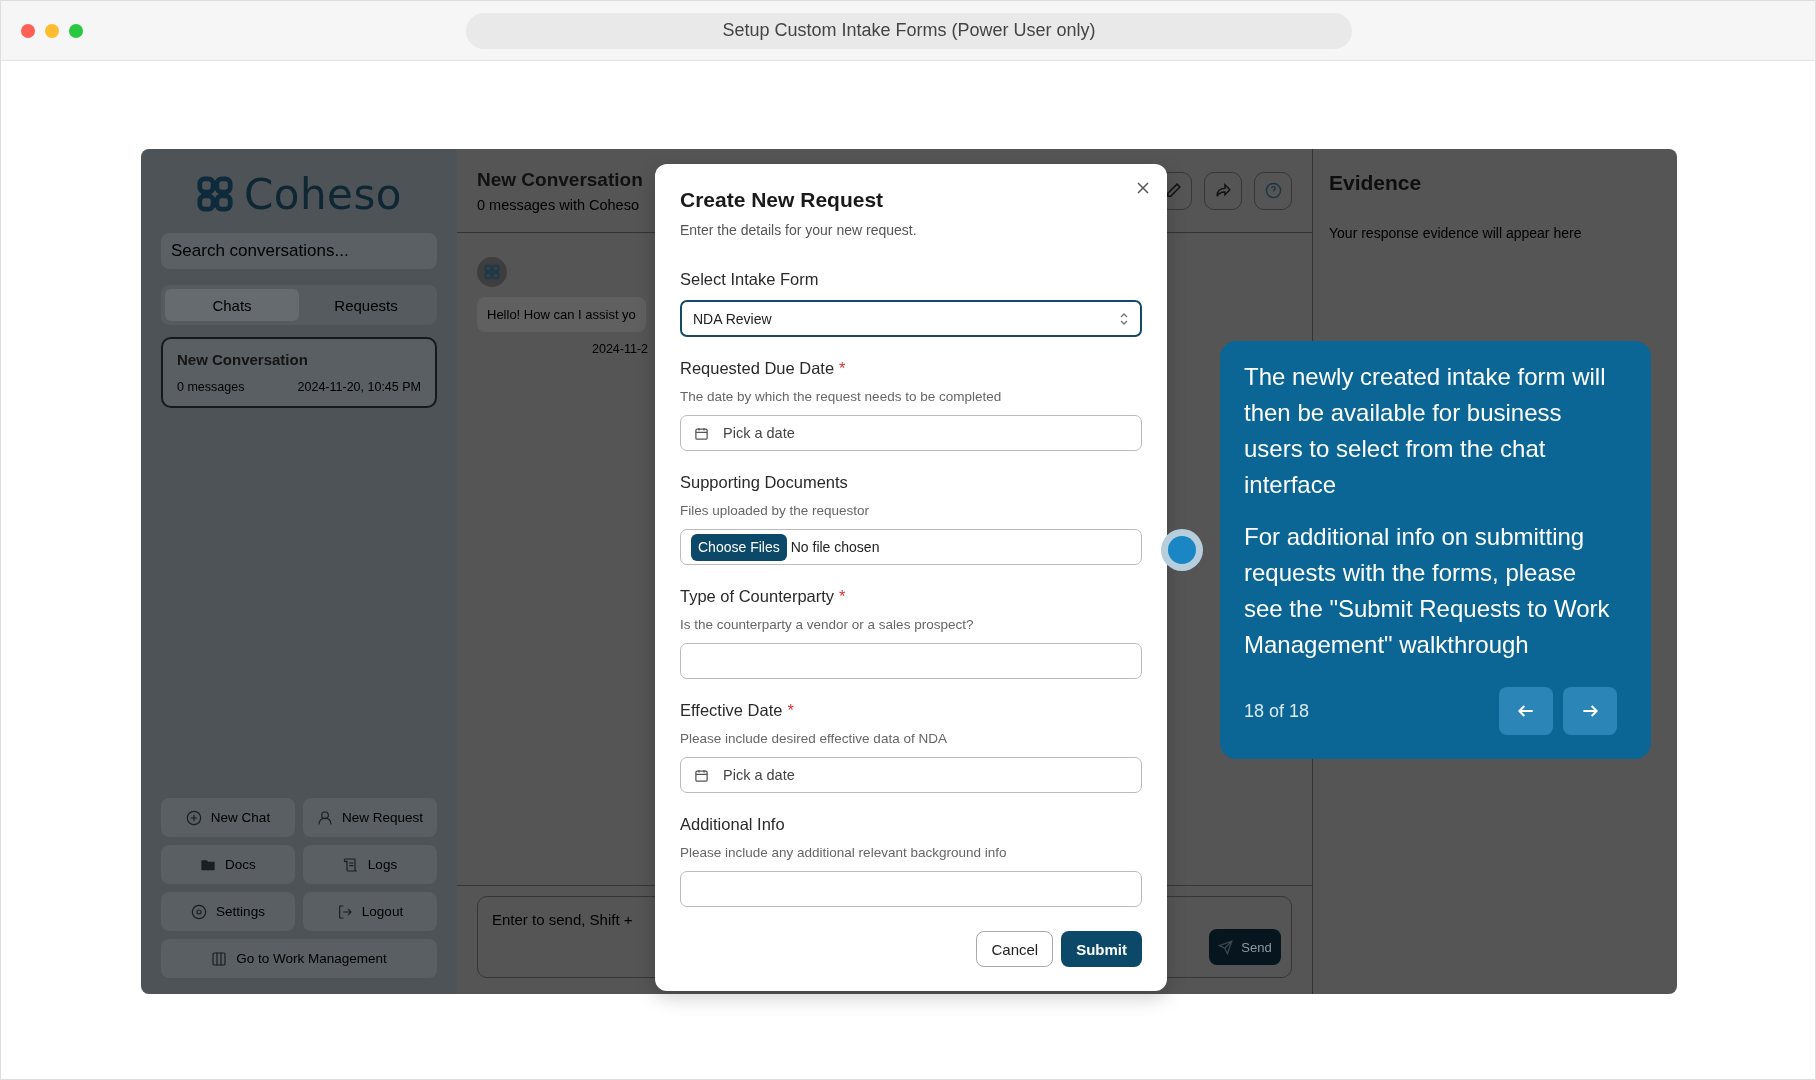 The image size is (1816, 1080). Describe the element at coordinates (775, 510) in the screenshot. I see `field-help-text: Files uploaded by the requestor` at that location.